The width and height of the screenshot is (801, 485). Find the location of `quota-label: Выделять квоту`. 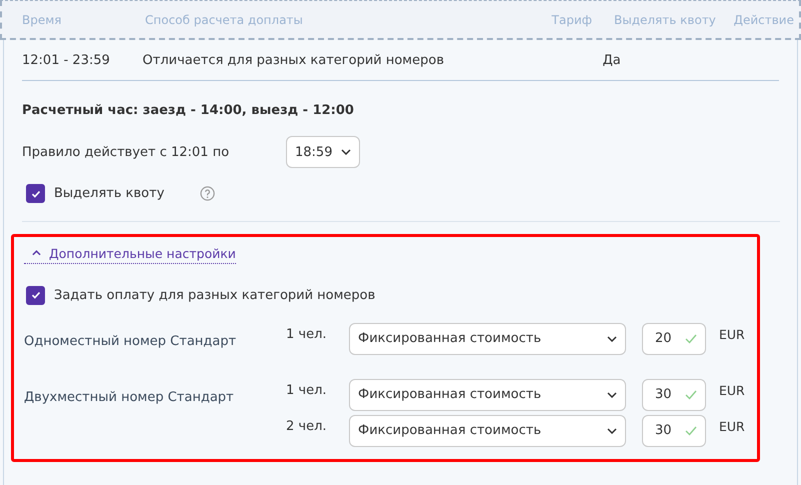

quota-label: Выделять квоту is located at coordinates (109, 193).